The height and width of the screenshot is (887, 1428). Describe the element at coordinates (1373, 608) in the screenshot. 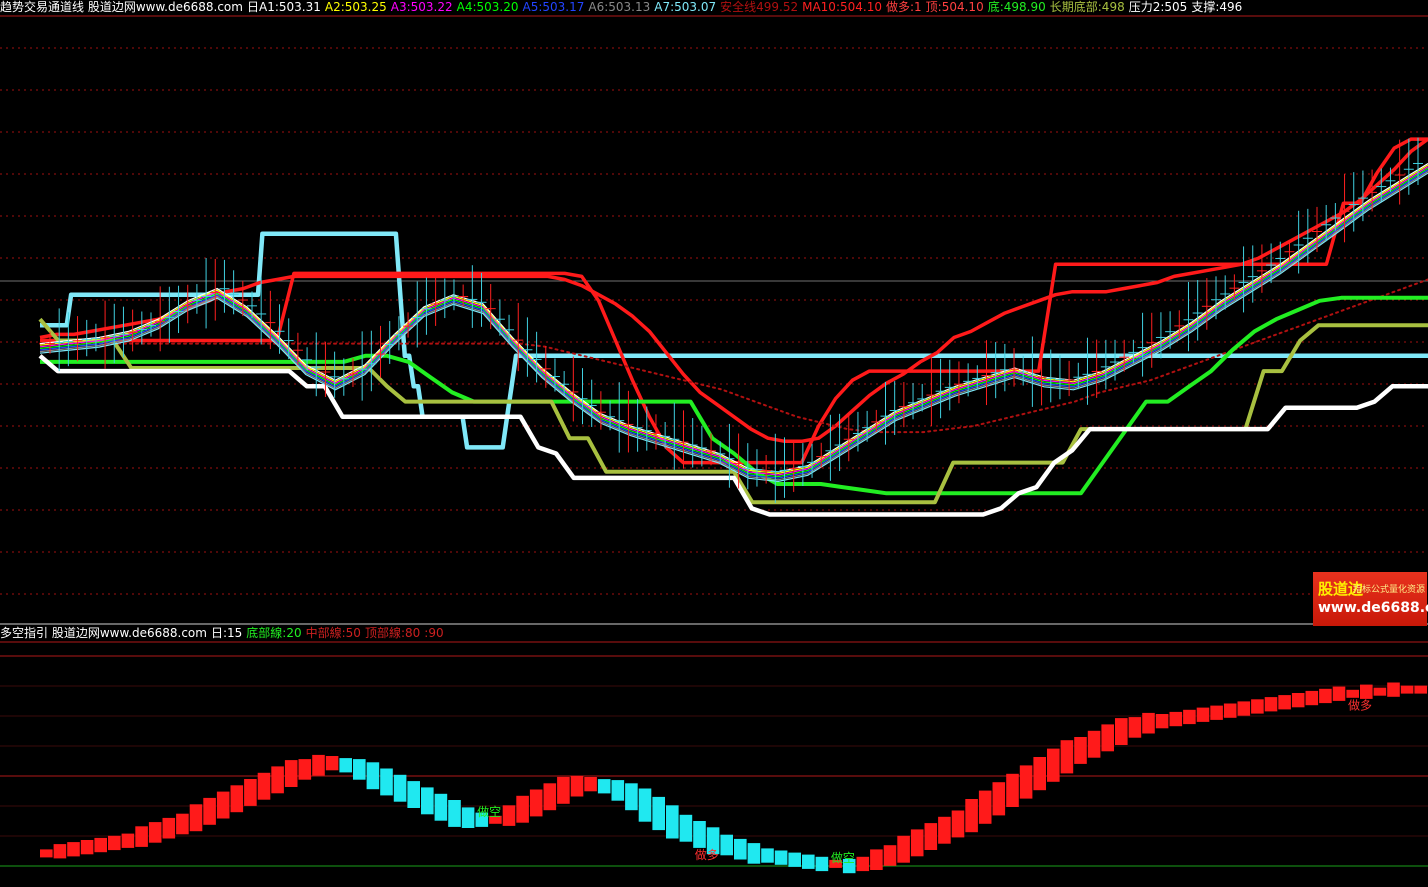

I see `logo-line2: www.de6688.com` at that location.